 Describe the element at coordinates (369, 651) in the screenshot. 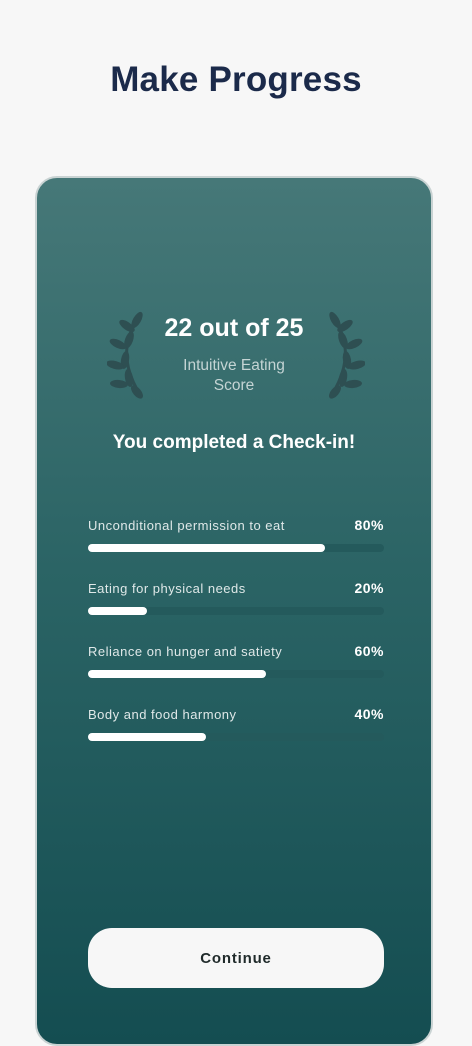

I see `metric-percent: 60%` at that location.